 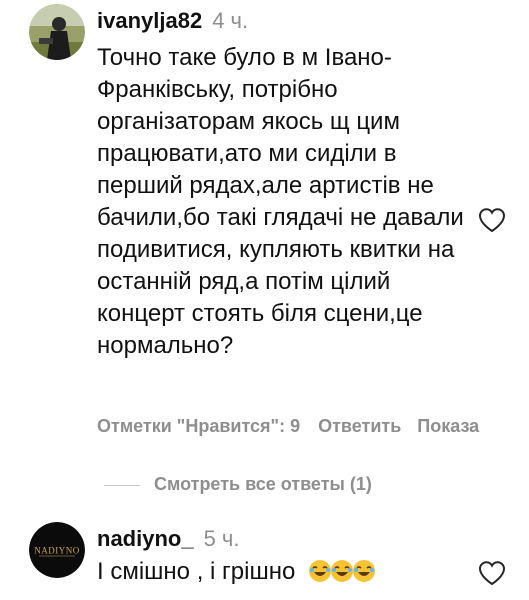 What do you see at coordinates (230, 20) in the screenshot?
I see `comment-time: 4 ч.` at bounding box center [230, 20].